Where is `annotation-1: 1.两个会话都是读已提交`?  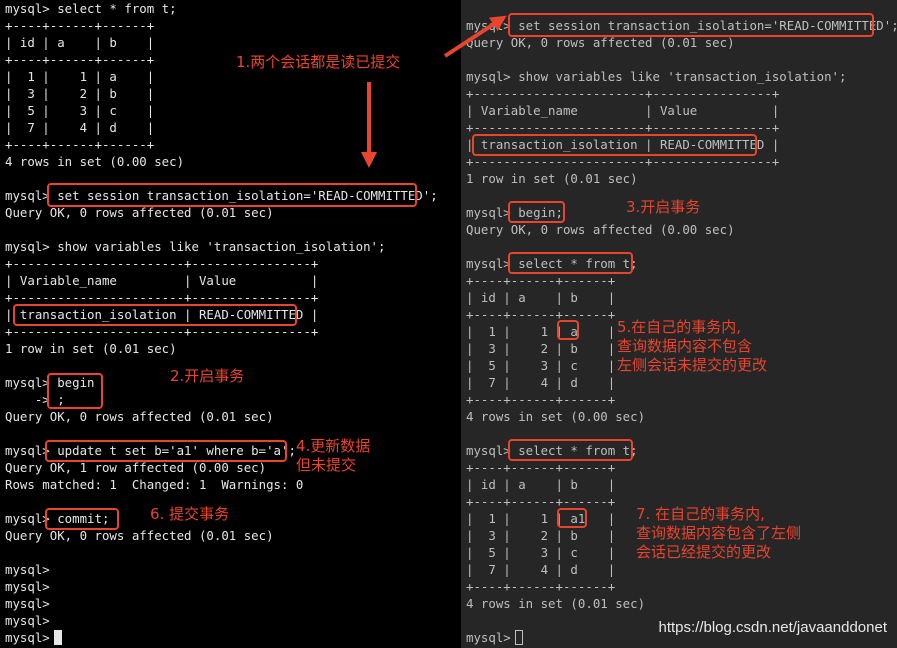 annotation-1: 1.两个会话都是读已提交 is located at coordinates (318, 62).